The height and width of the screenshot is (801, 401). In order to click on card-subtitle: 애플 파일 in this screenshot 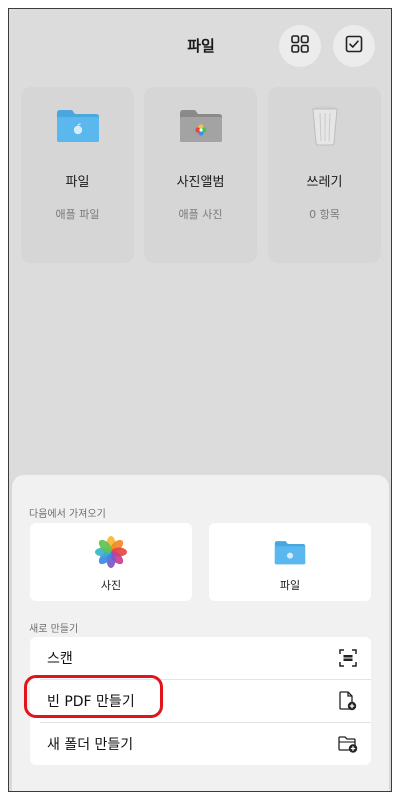, I will do `click(77, 214)`.